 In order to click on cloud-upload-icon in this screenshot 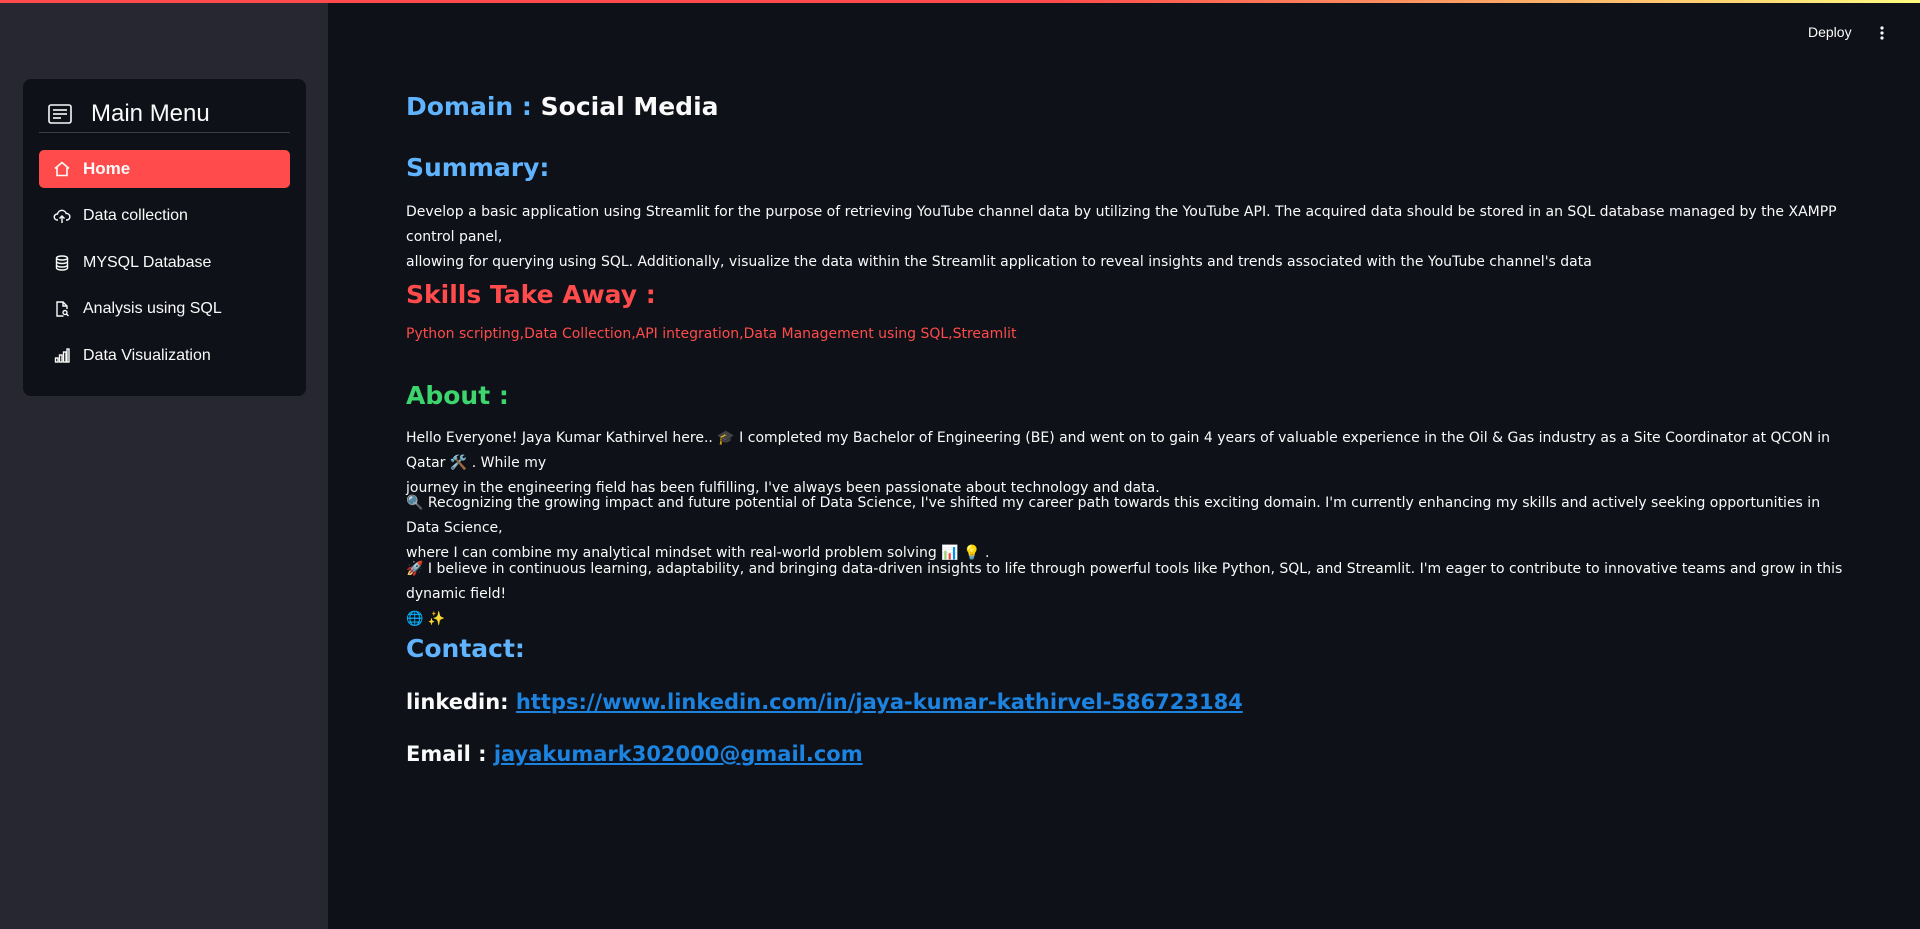, I will do `click(62, 216)`.